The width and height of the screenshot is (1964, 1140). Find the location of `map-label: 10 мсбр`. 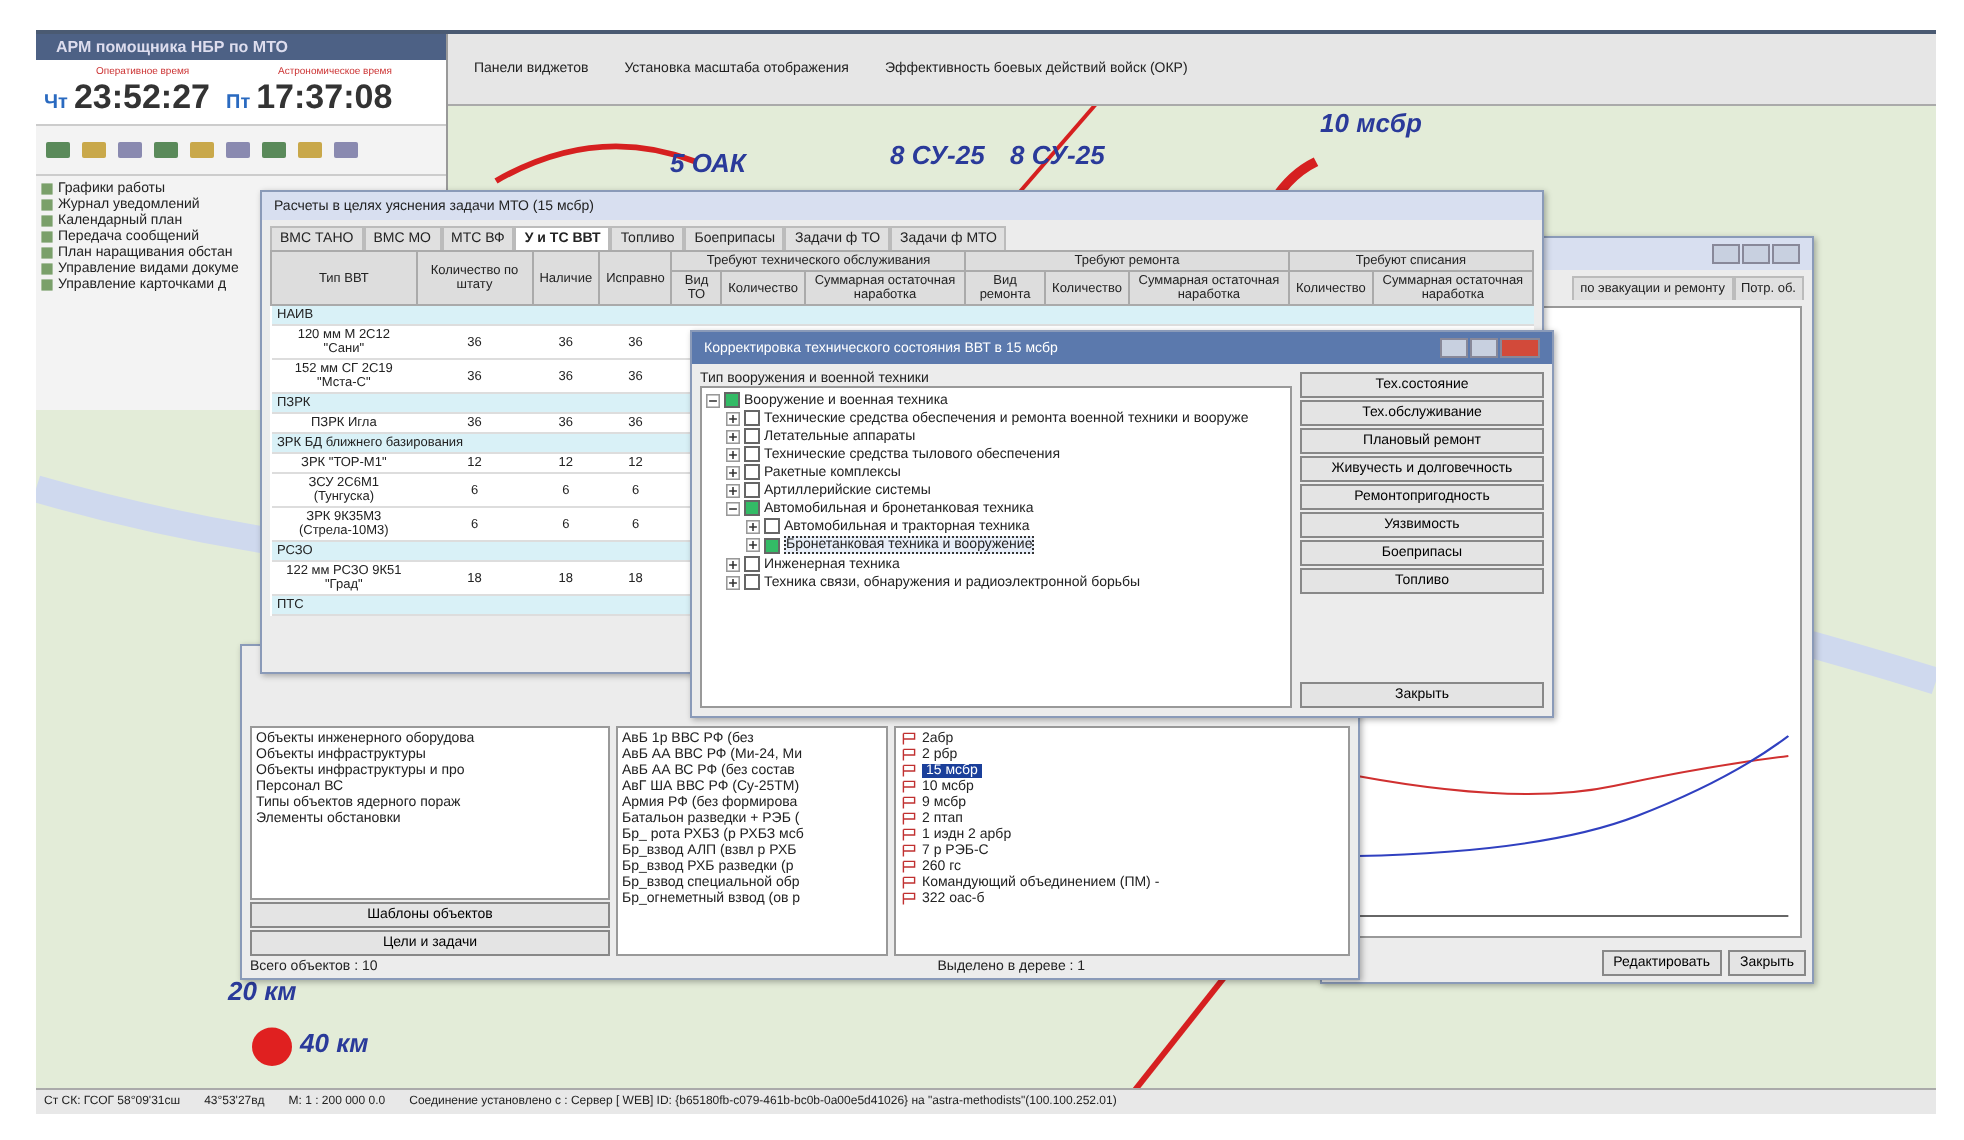

map-label: 10 мсбр is located at coordinates (1371, 123).